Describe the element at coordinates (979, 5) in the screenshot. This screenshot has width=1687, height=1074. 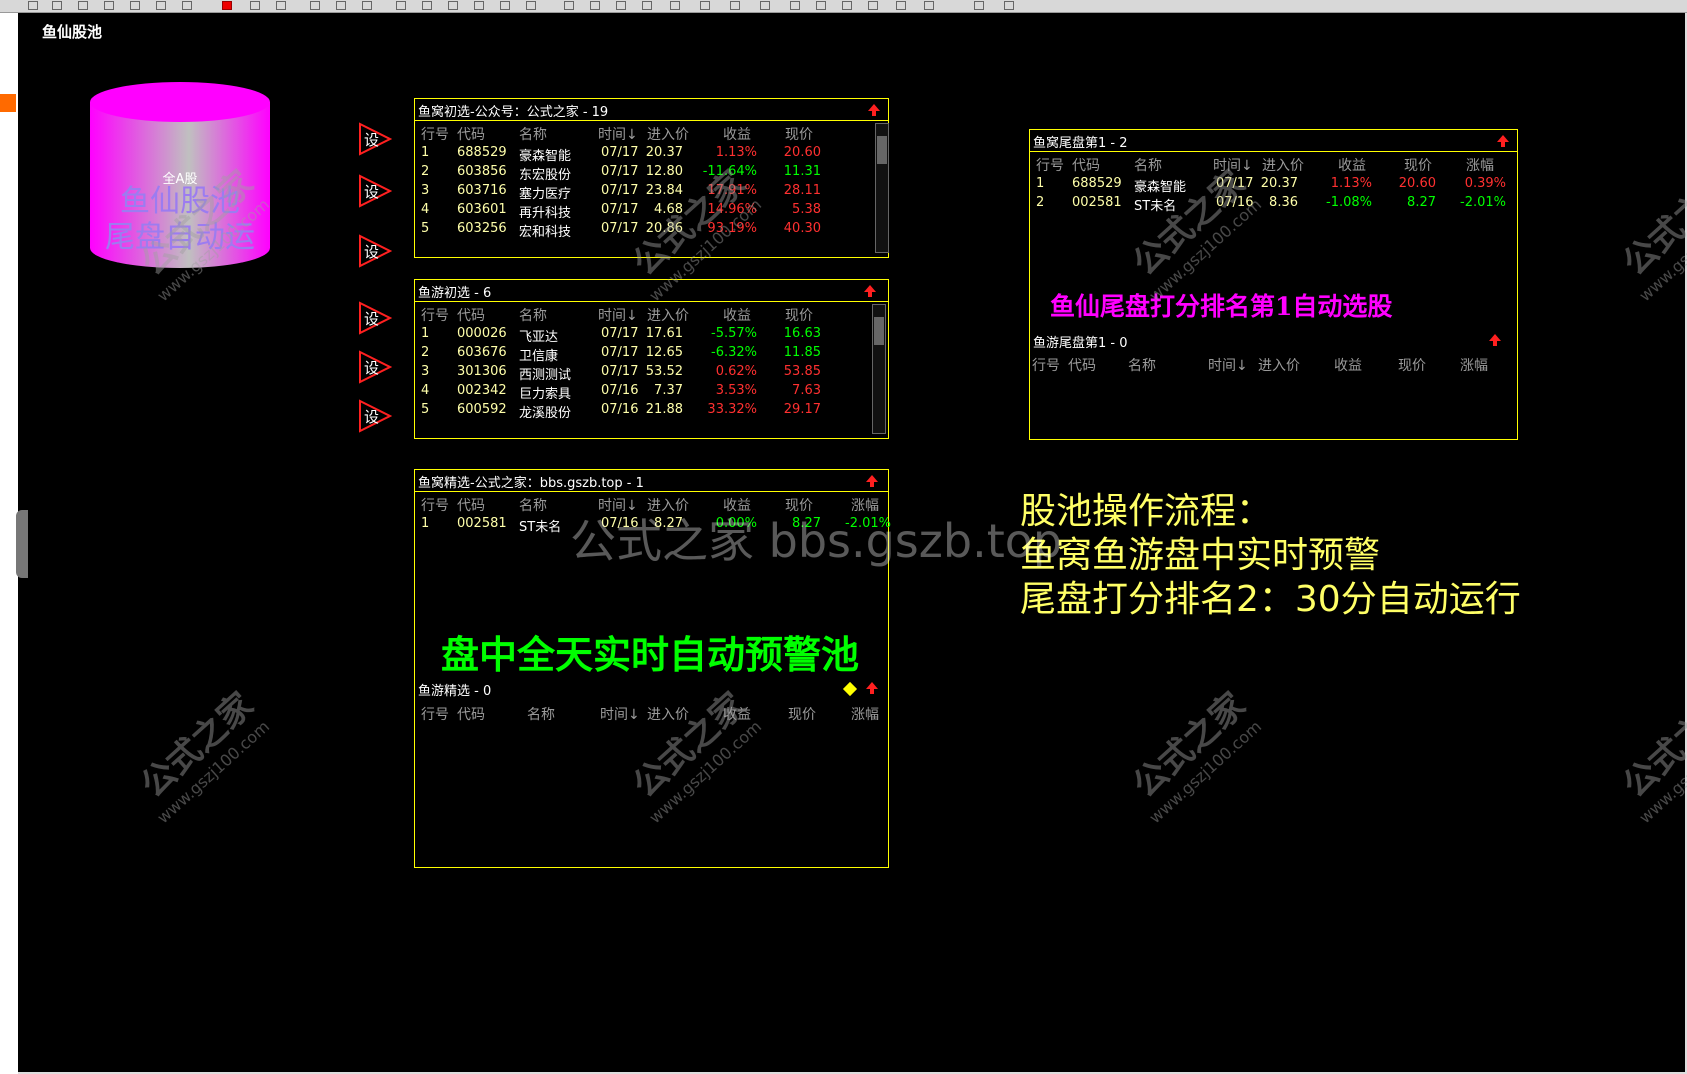
I see `grid-toggle-icon` at that location.